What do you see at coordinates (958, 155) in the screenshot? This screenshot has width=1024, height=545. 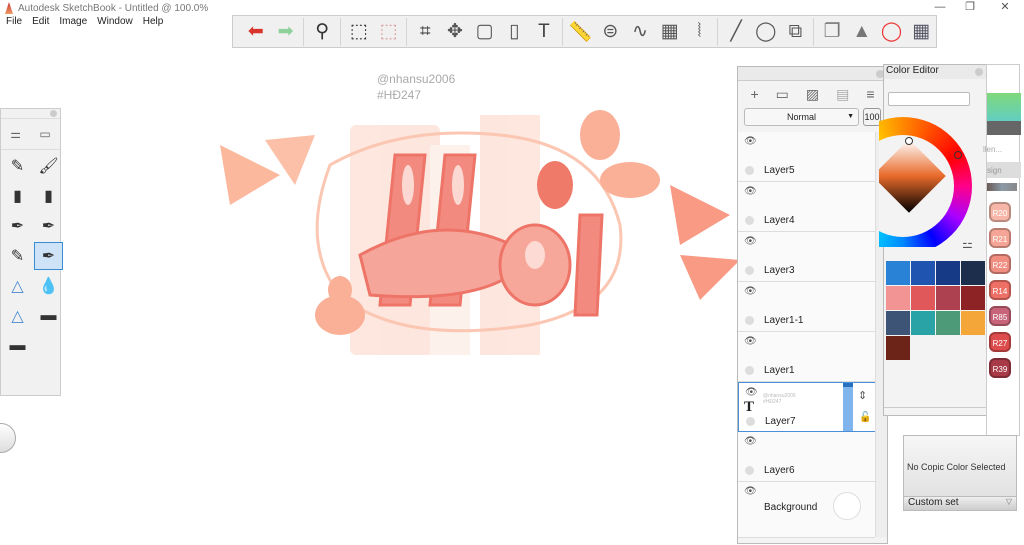 I see `hue-handle` at bounding box center [958, 155].